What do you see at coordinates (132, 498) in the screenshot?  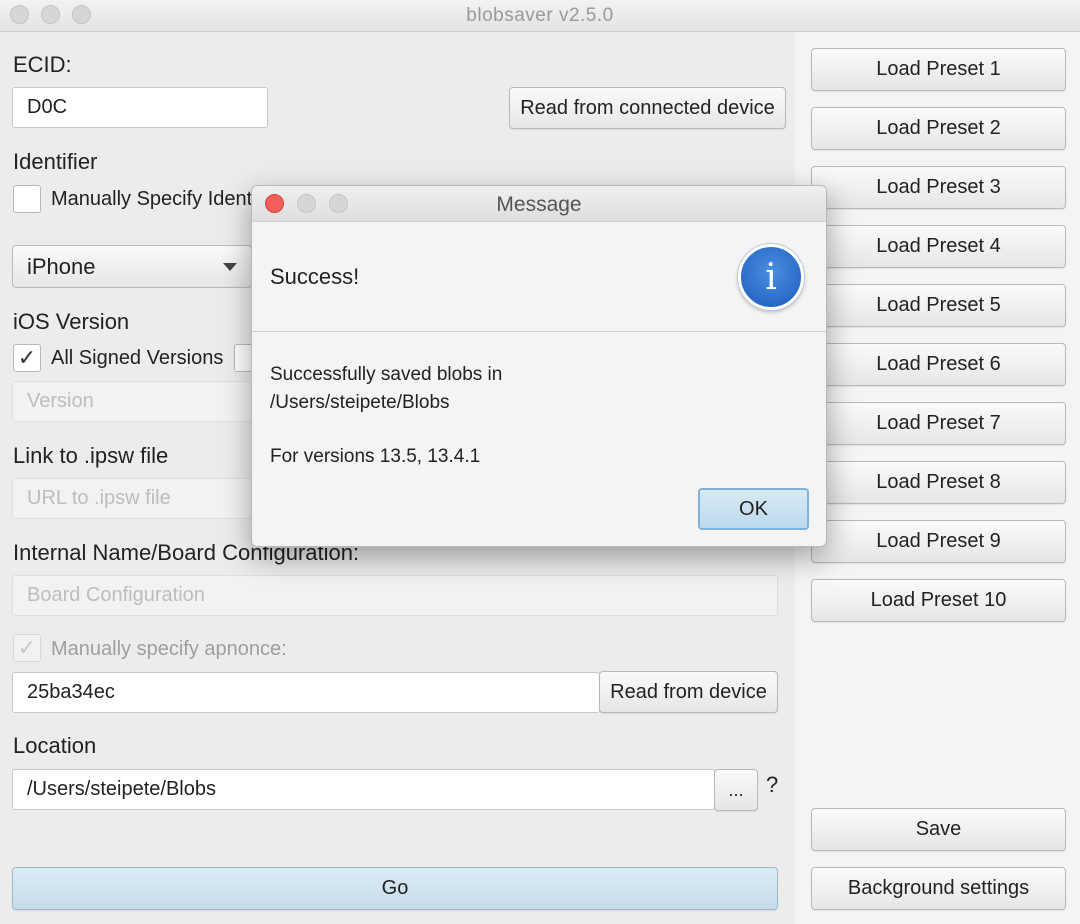 I see `ipsw-url-input: URL to .ipsw file` at bounding box center [132, 498].